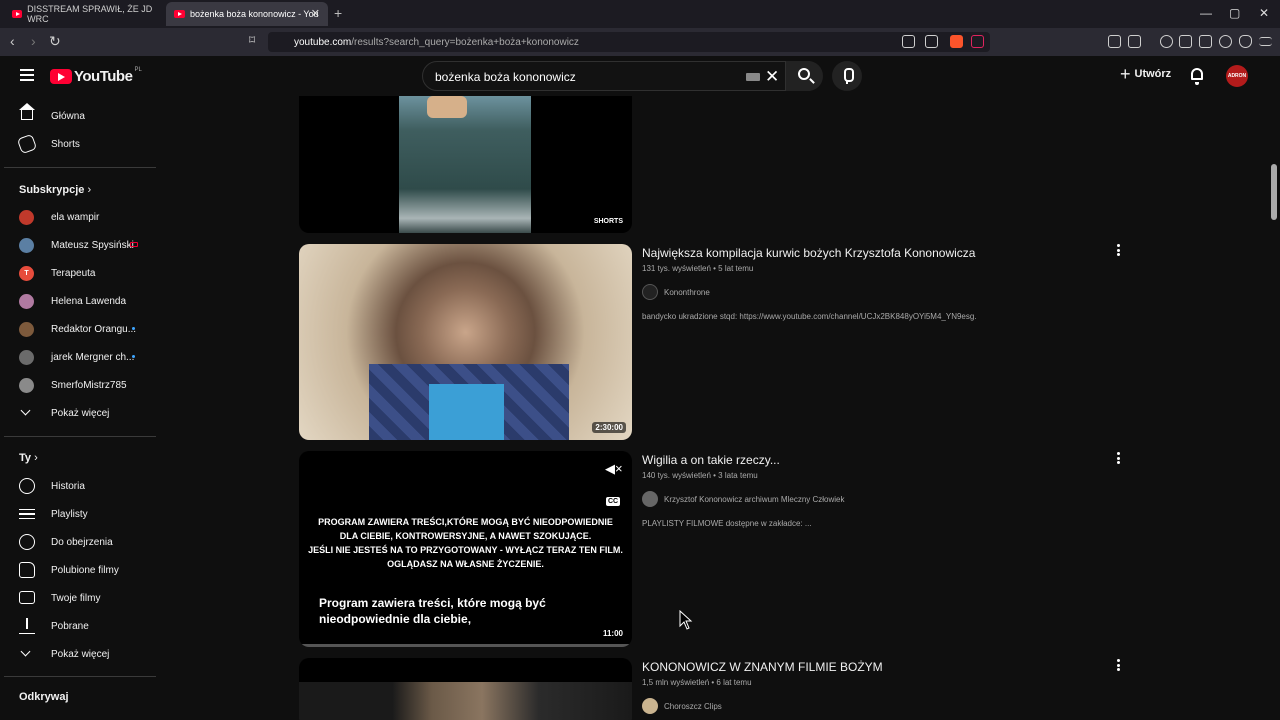  What do you see at coordinates (1274, 192) in the screenshot?
I see `scrollbar-thumb` at bounding box center [1274, 192].